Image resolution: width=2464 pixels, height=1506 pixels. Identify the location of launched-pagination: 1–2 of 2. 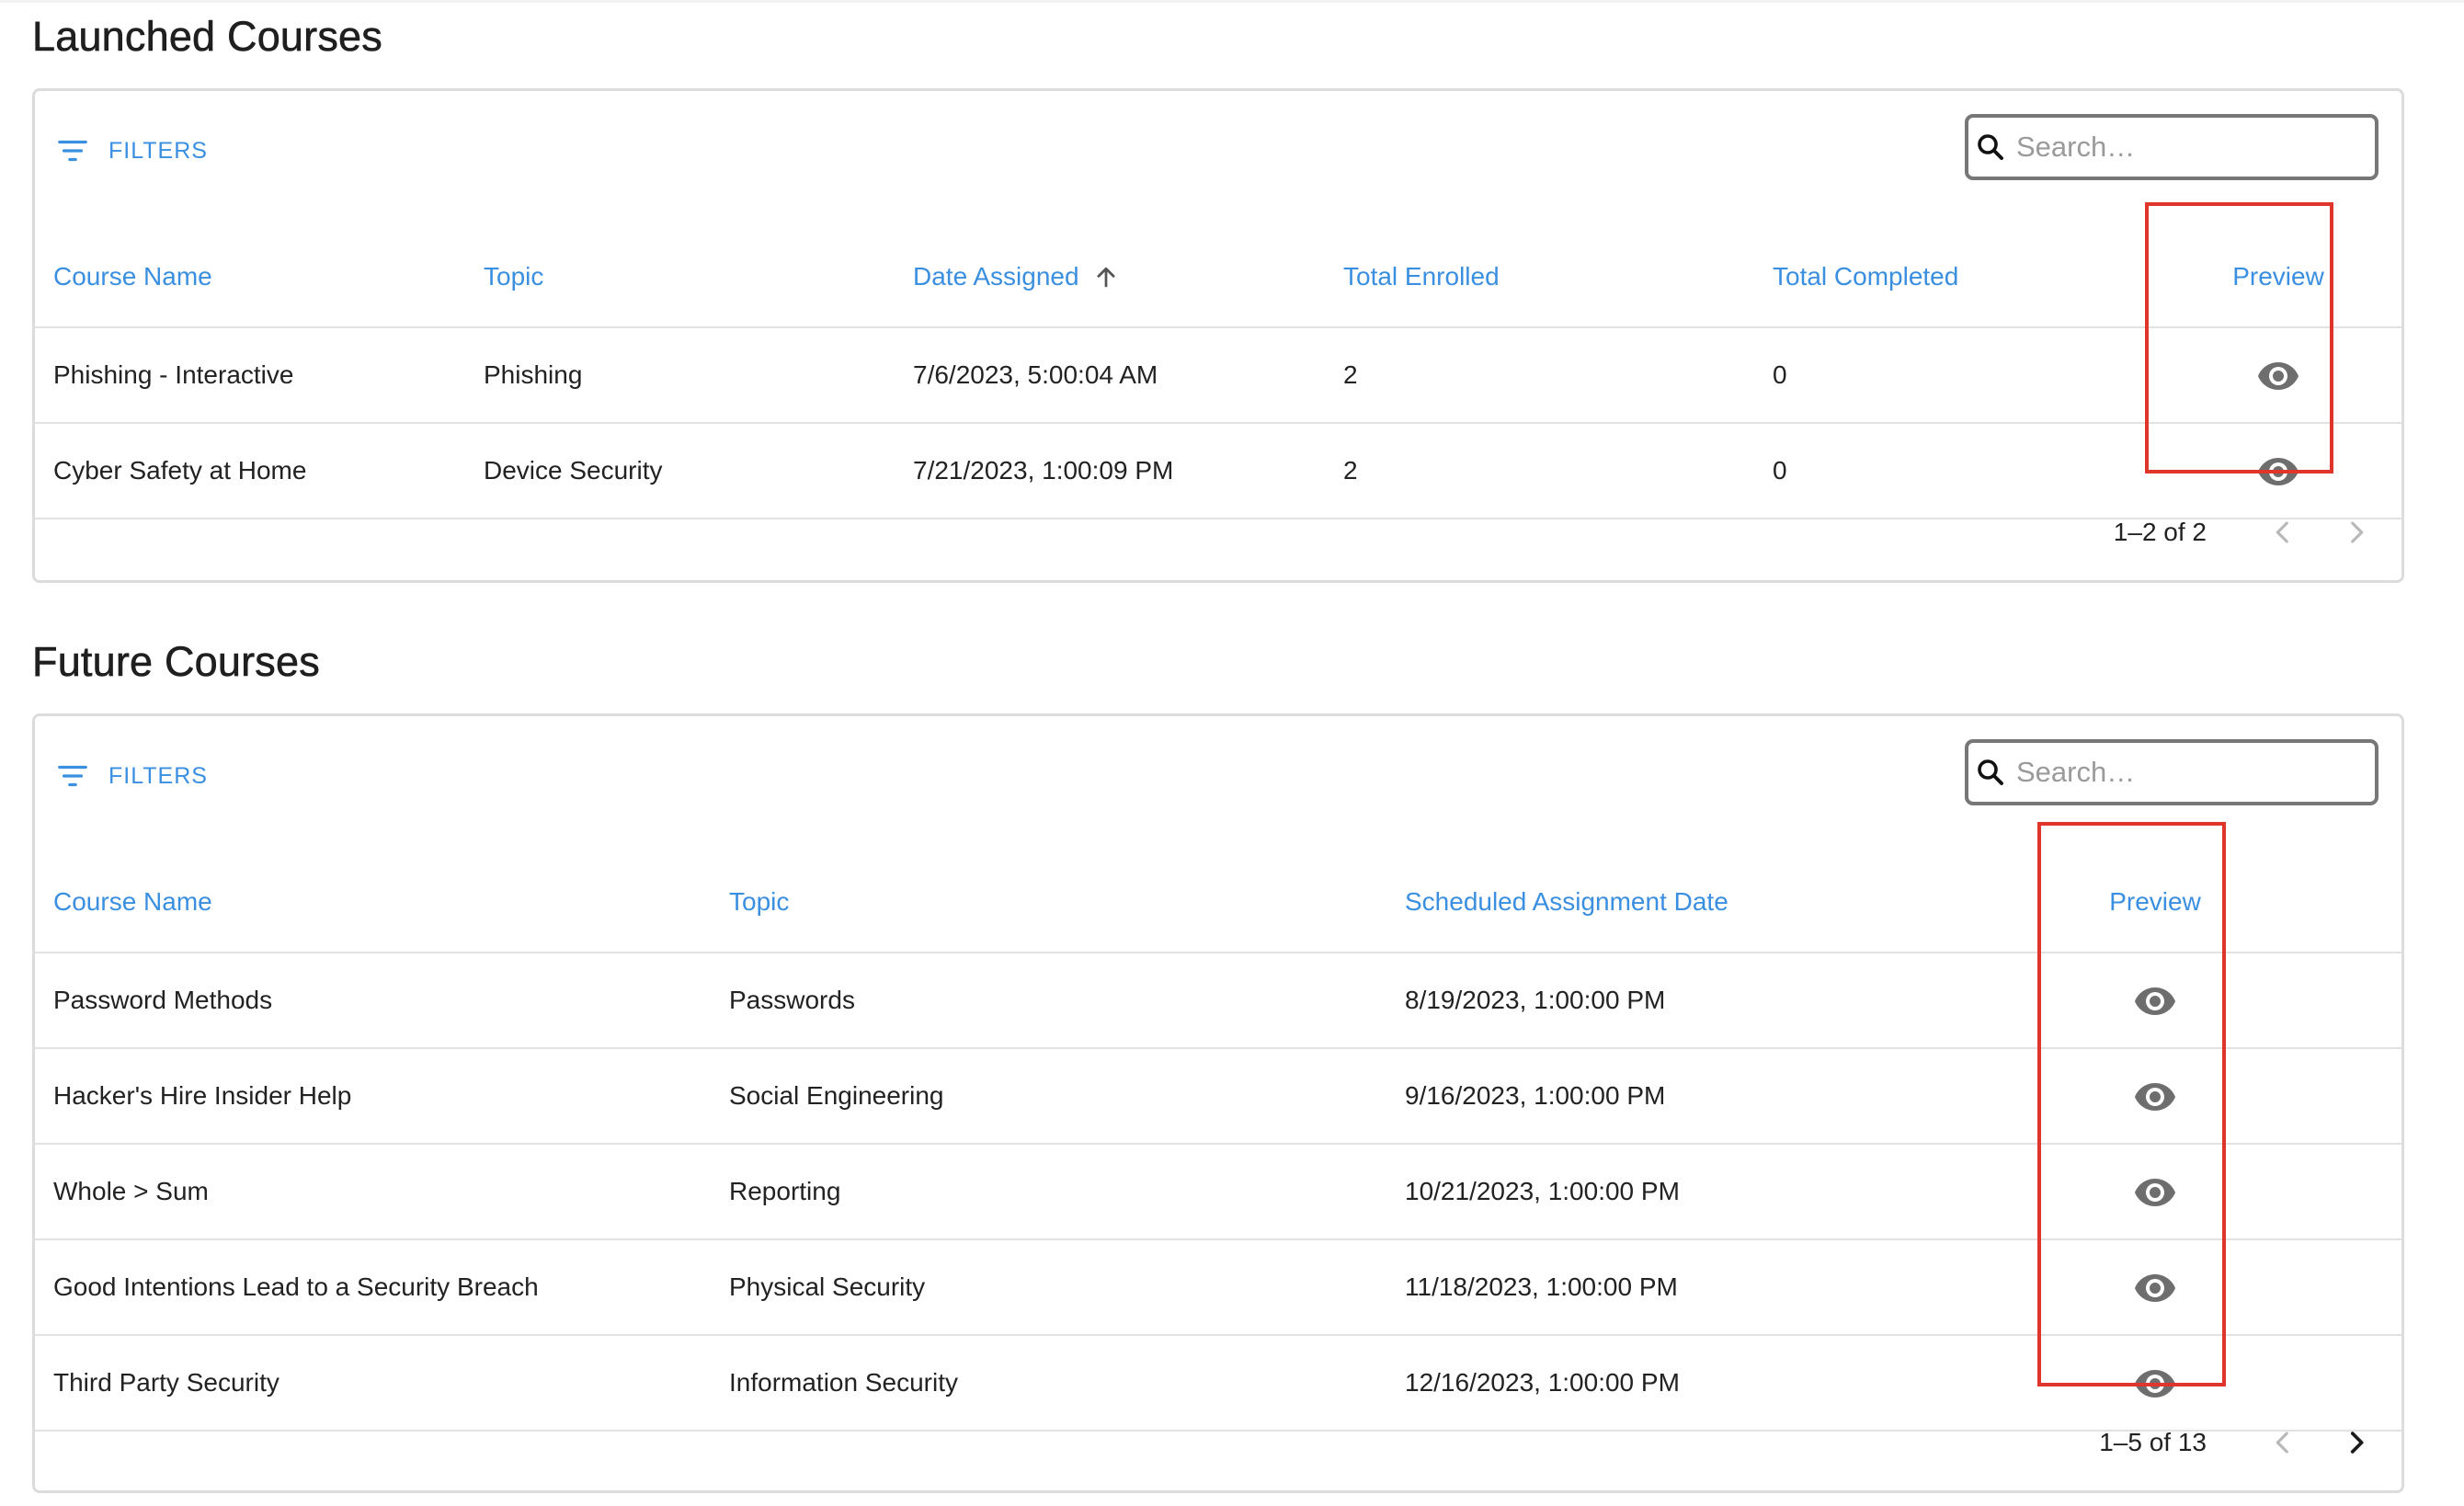
(1218, 532).